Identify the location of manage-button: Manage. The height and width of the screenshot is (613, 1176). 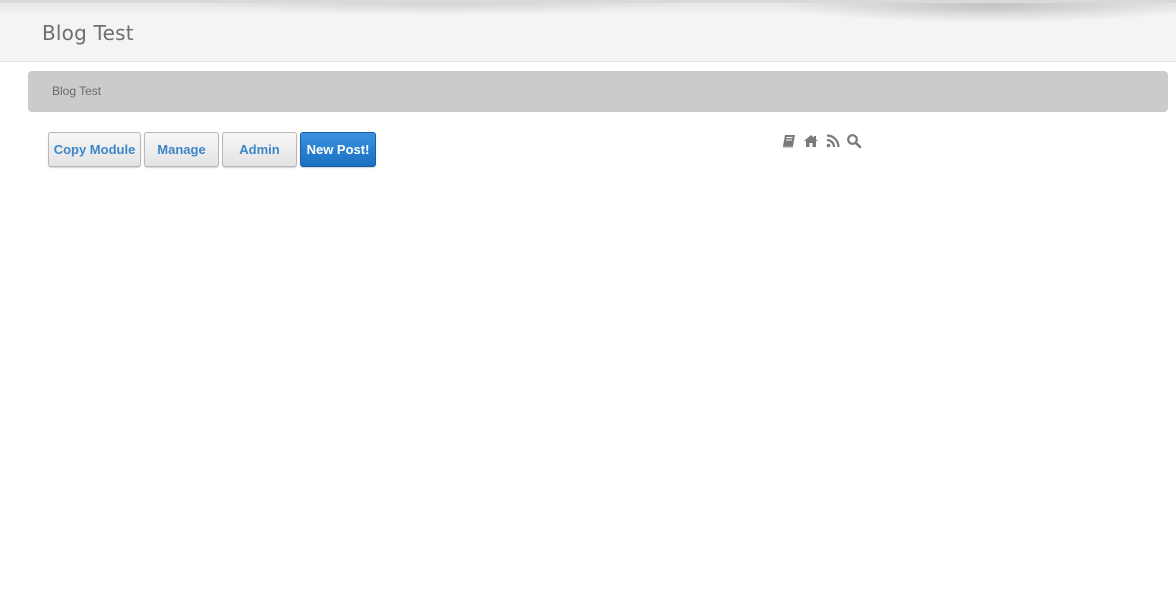
(181, 149).